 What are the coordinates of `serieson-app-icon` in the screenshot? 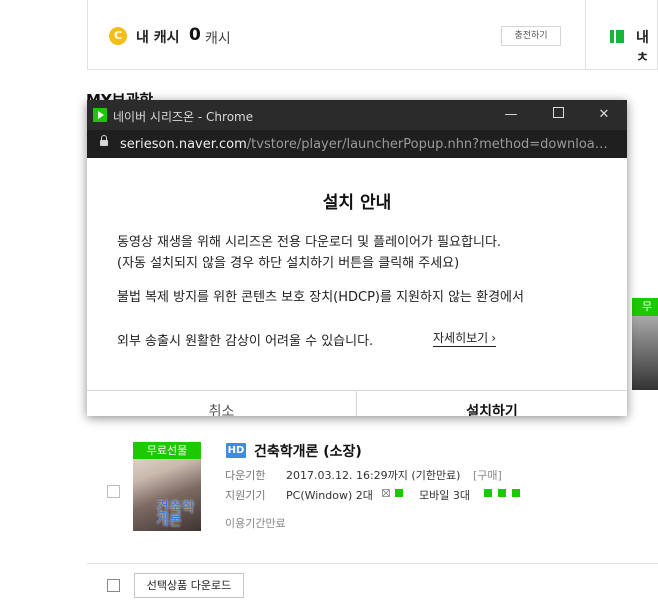 It's located at (100, 115).